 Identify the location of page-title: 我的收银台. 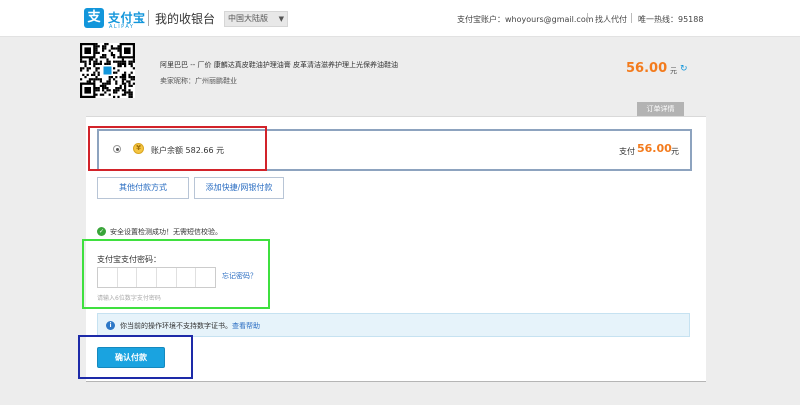
(185, 19).